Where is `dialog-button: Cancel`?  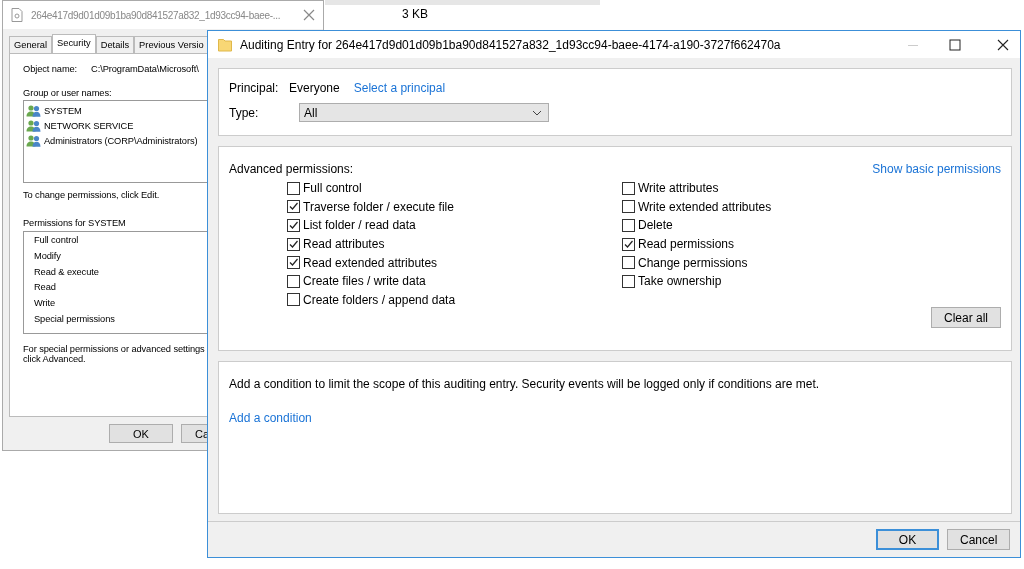 dialog-button: Cancel is located at coordinates (978, 539).